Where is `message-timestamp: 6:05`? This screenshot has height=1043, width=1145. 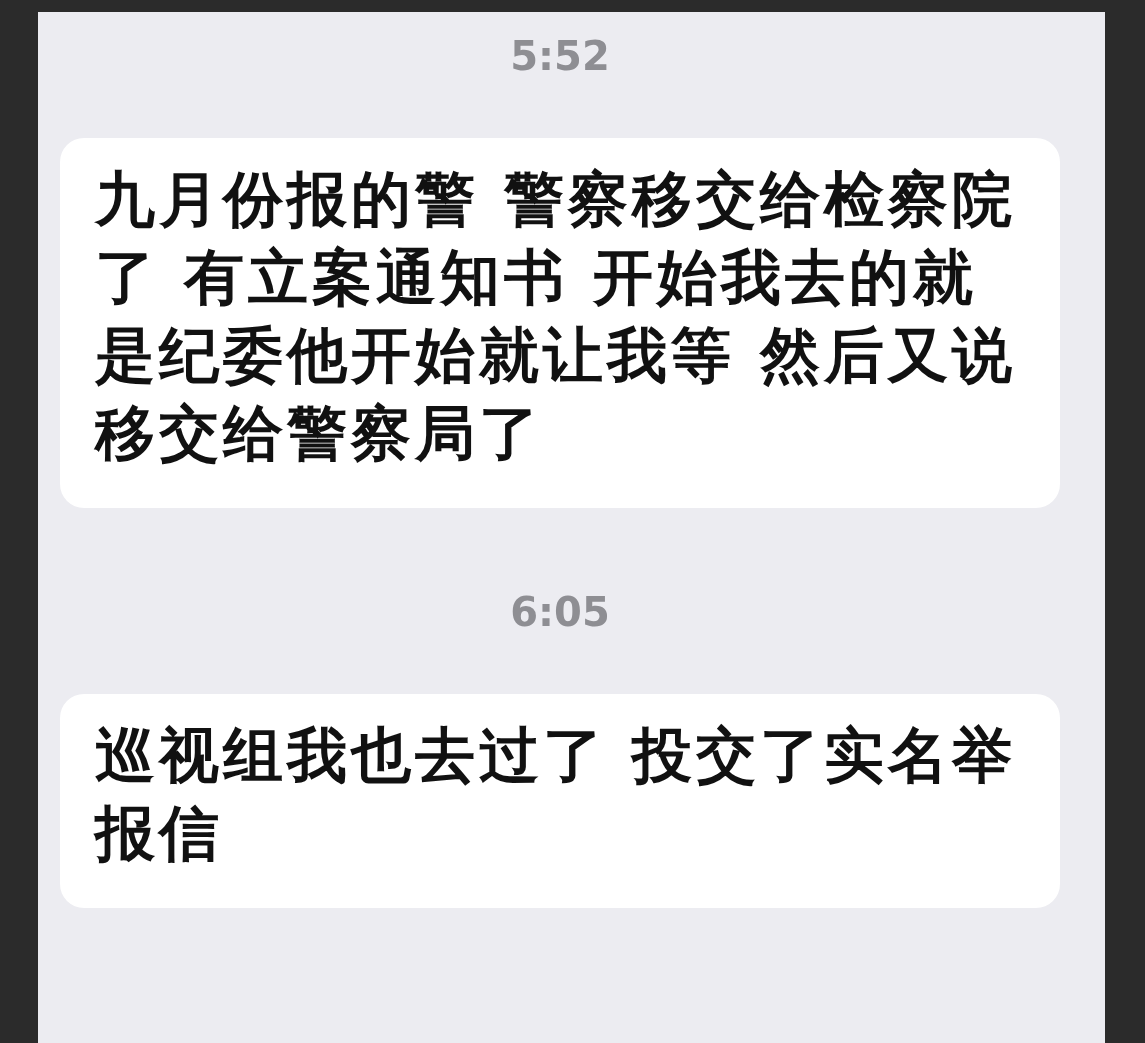
message-timestamp: 6:05 is located at coordinates (560, 612).